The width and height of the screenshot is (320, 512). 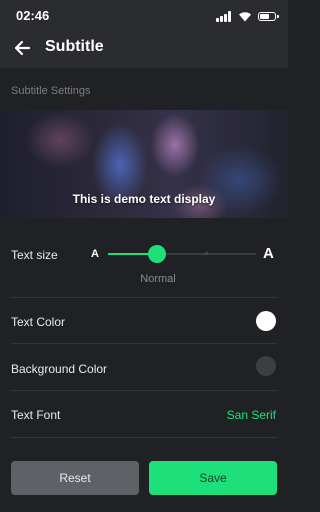 What do you see at coordinates (59, 369) in the screenshot?
I see `background-color-label: Background Color` at bounding box center [59, 369].